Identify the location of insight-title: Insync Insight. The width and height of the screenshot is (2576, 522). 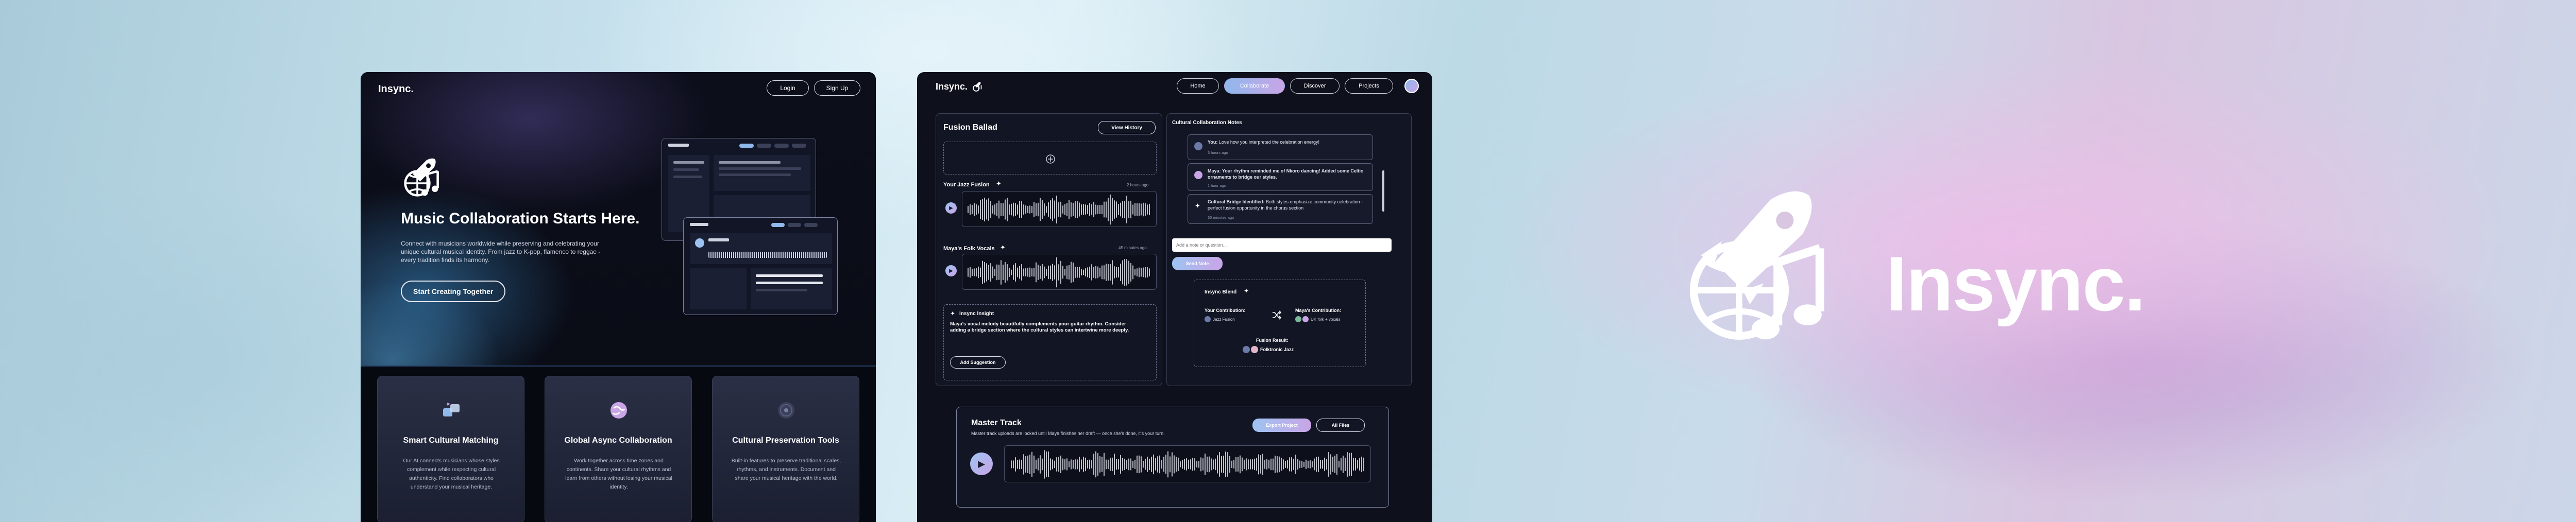
(976, 314).